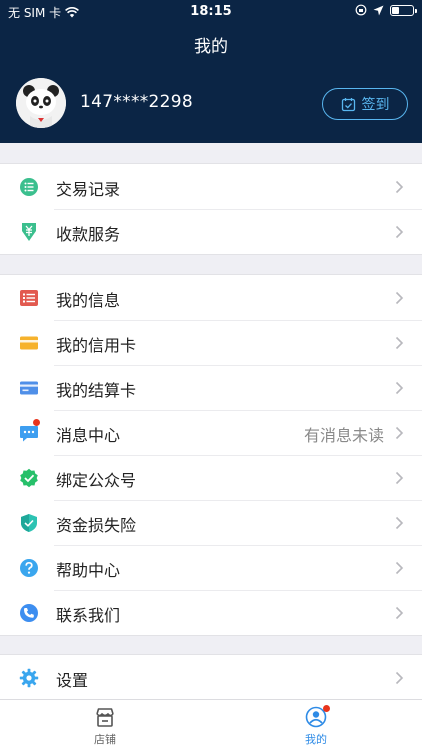 The width and height of the screenshot is (422, 750). I want to click on info-list-icon, so click(29, 298).